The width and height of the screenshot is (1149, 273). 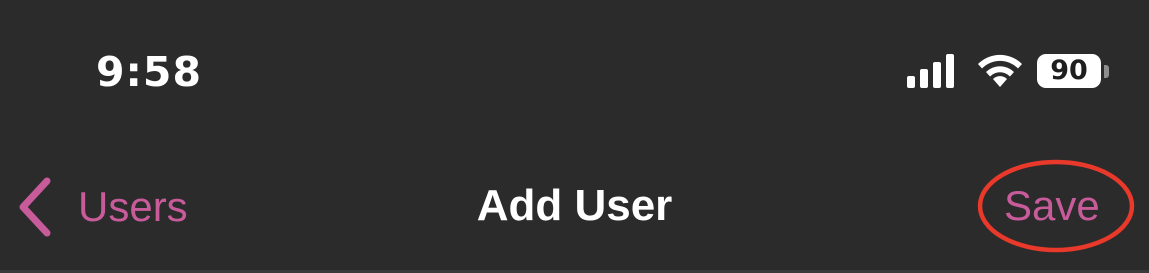 I want to click on status-icons: 90, so click(x=1008, y=71).